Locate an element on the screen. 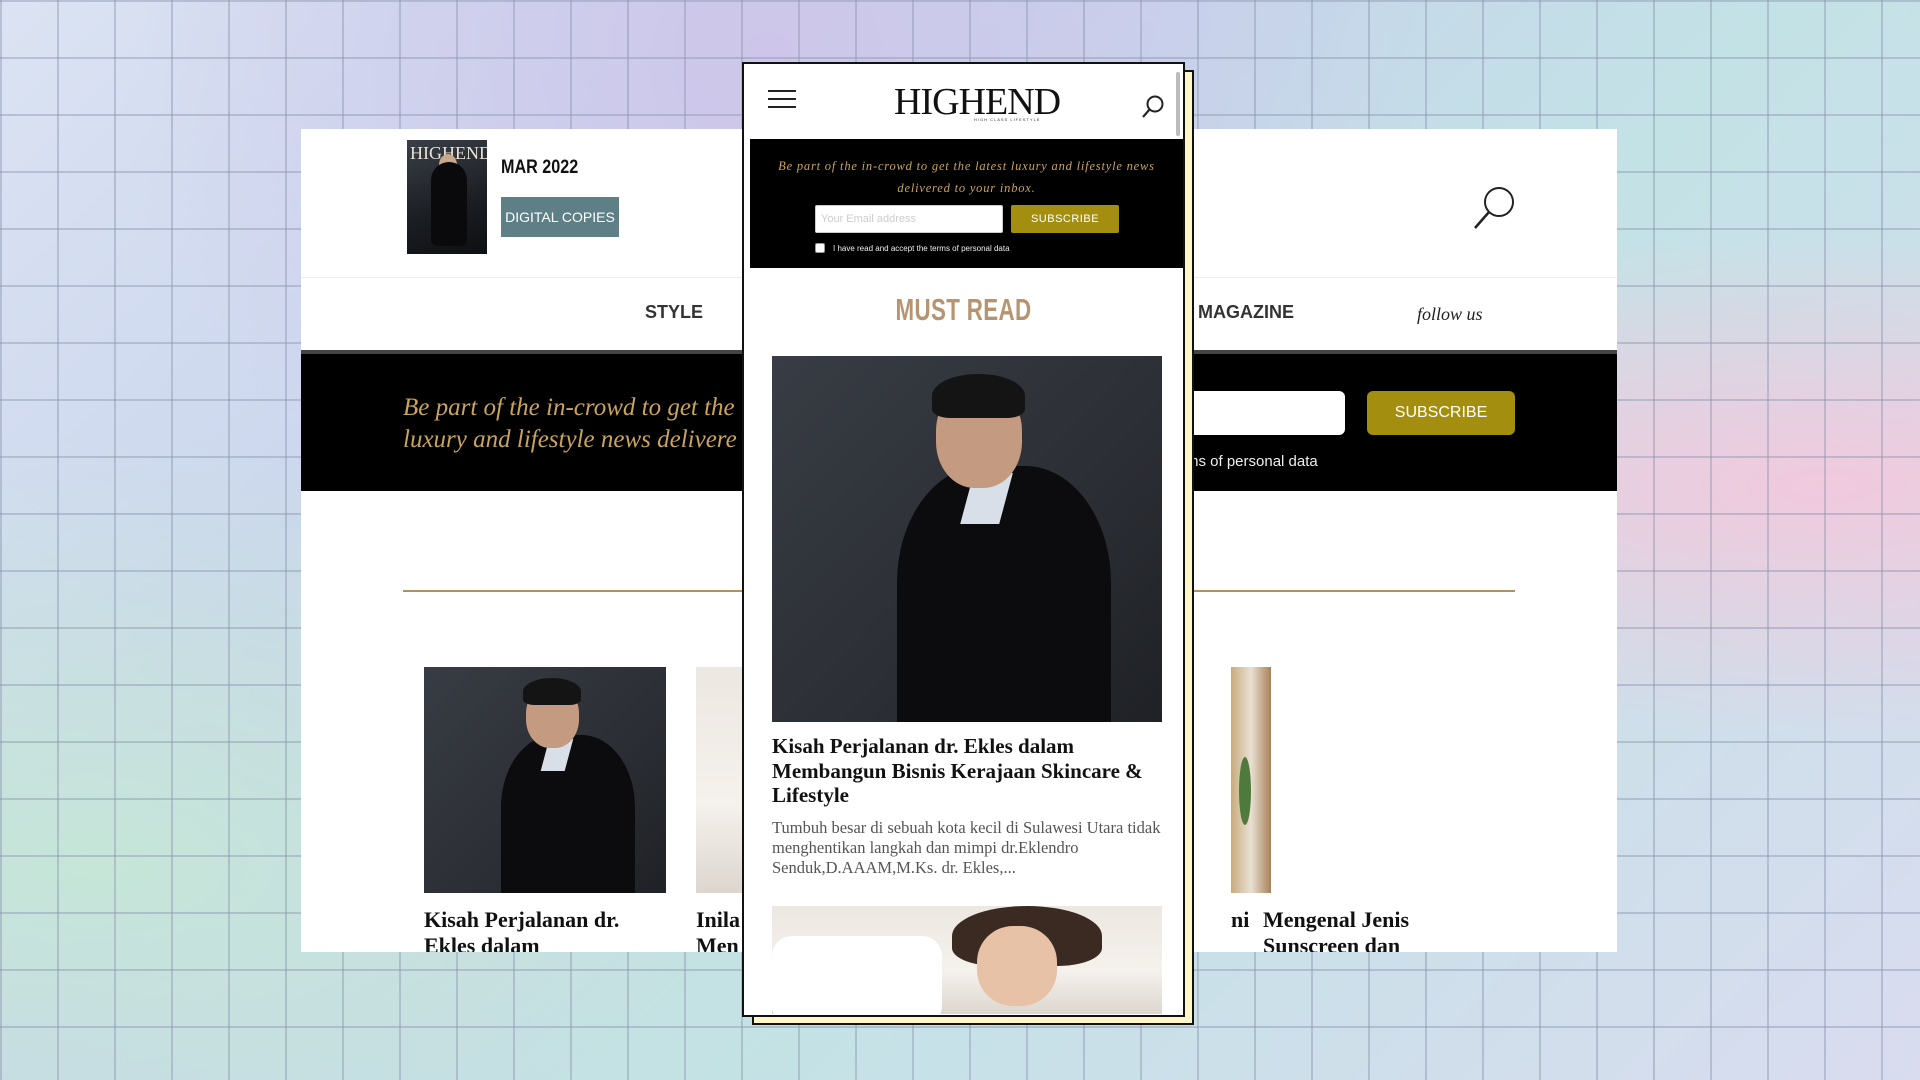 The width and height of the screenshot is (1920, 1080). follow-us-label: follow us is located at coordinates (1450, 314).